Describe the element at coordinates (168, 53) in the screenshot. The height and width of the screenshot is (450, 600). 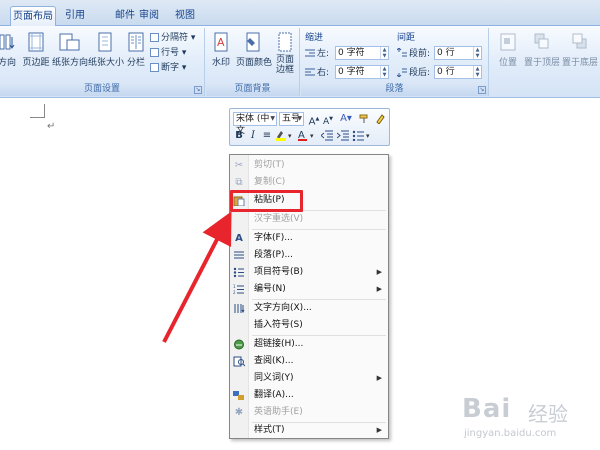
I see `line-numbers-button: 行号 ▾` at that location.